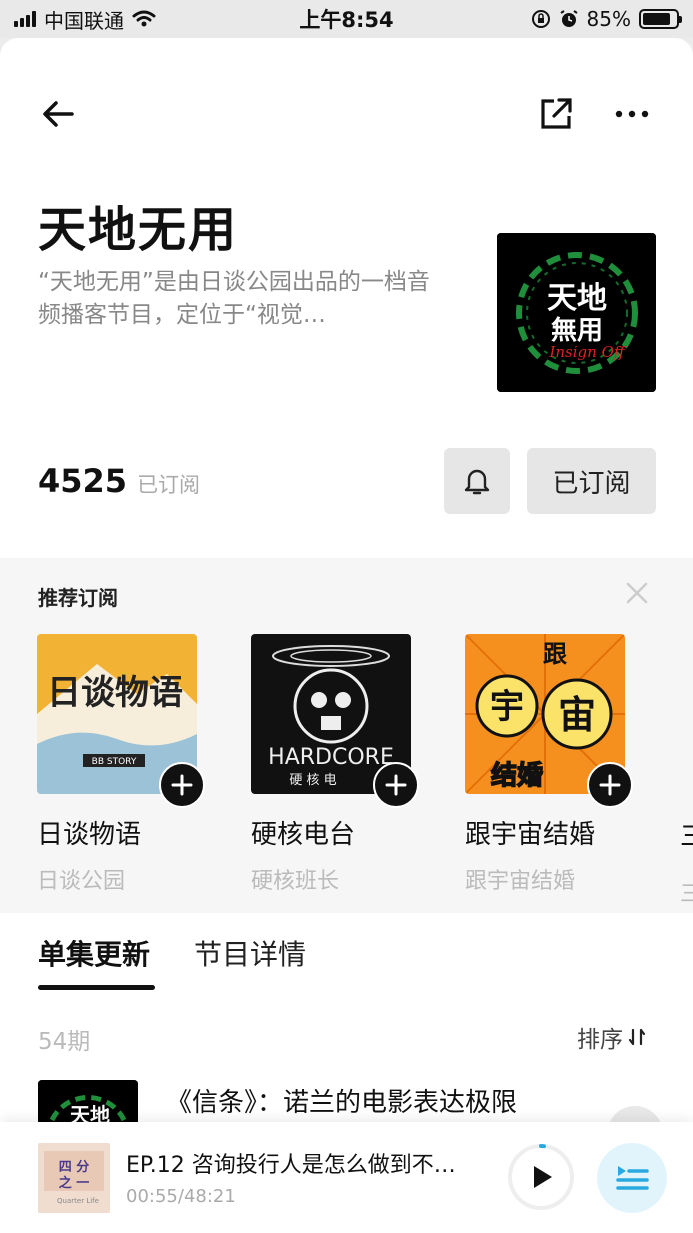  What do you see at coordinates (303, 835) in the screenshot?
I see `recommend-name: 硬核电台` at bounding box center [303, 835].